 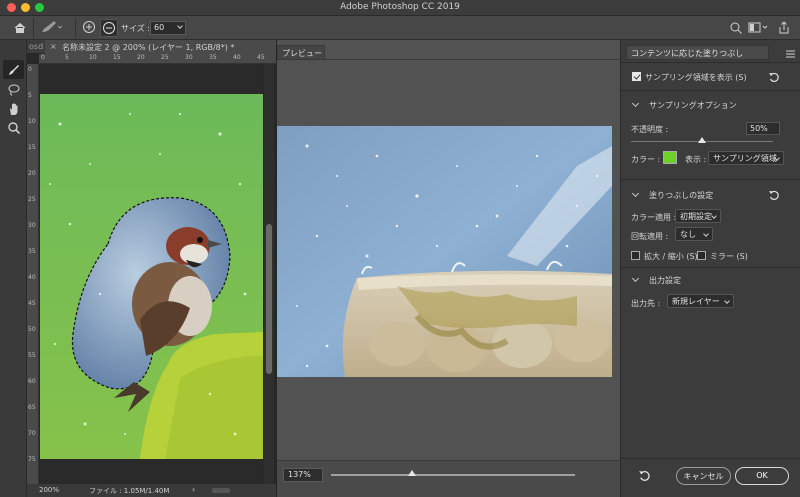 I want to click on rotation-adaptation-value: なし, so click(x=688, y=234).